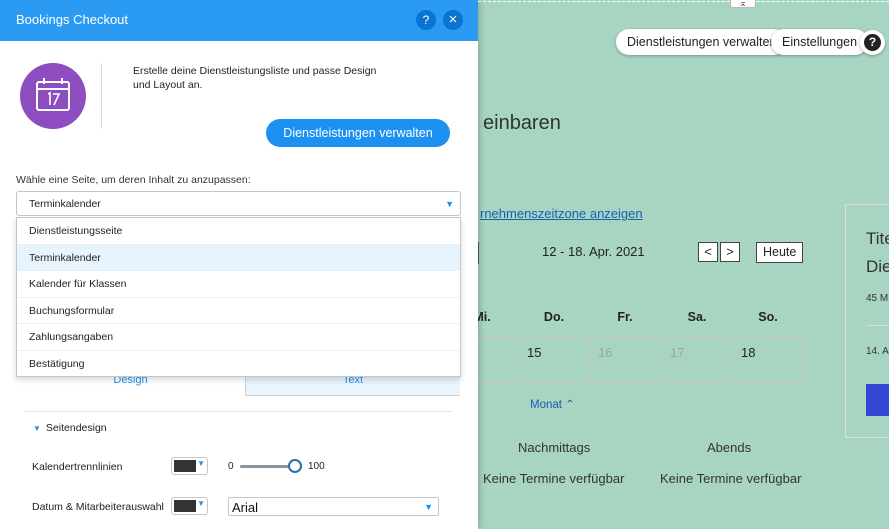 The width and height of the screenshot is (889, 529). I want to click on chevron-up-icon: ⌃, so click(570, 405).